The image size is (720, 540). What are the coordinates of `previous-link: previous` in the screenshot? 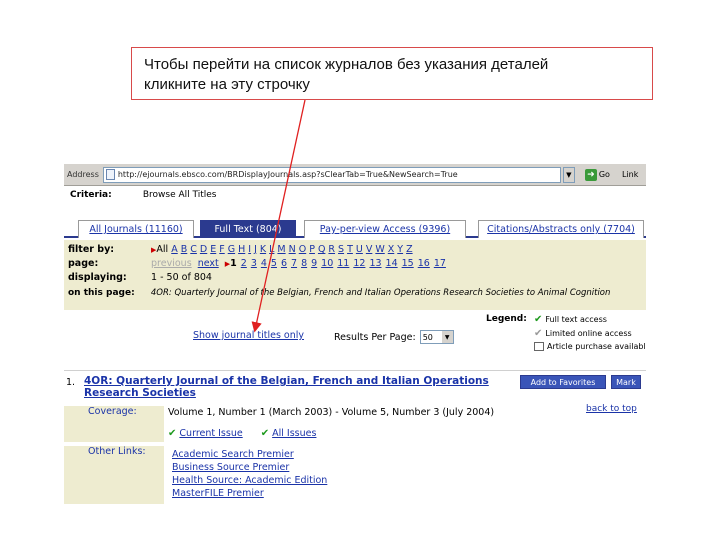 It's located at (171, 263).